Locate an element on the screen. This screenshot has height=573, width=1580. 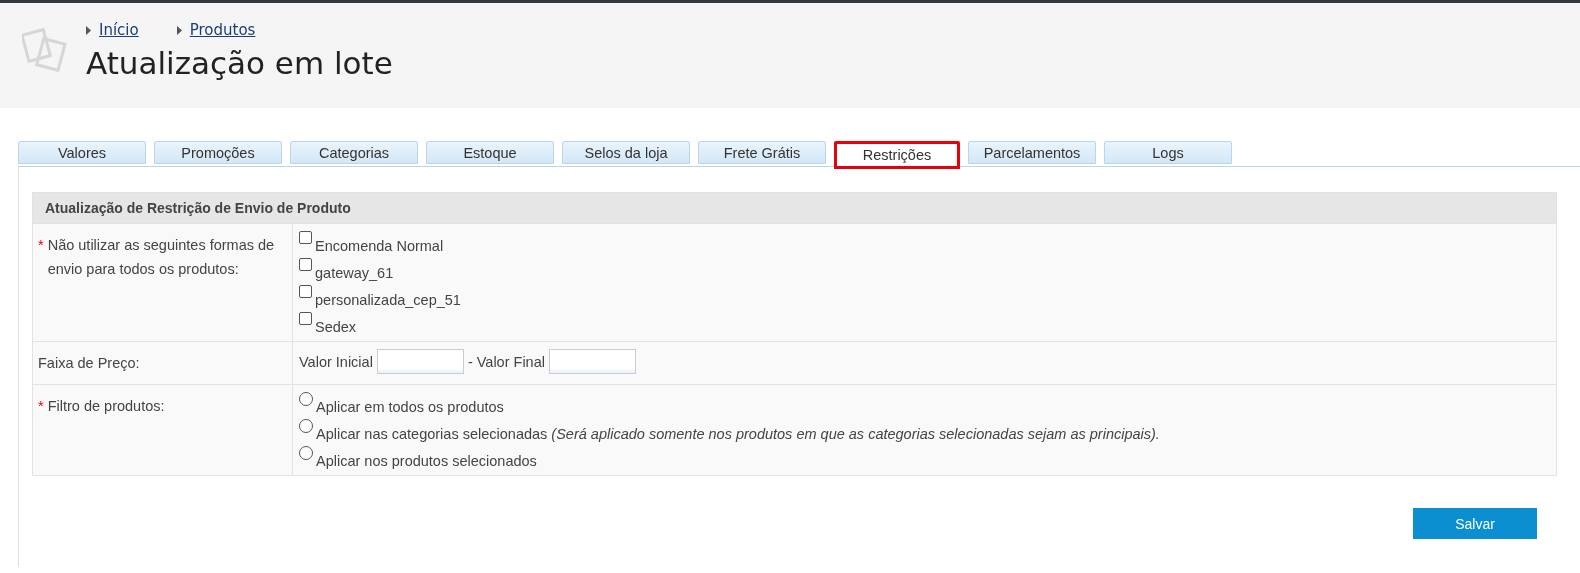
tab: Frete Grátis is located at coordinates (762, 152).